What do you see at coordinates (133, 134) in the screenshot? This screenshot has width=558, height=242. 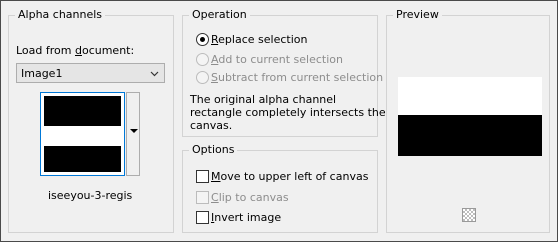 I see `thumbnail-dropdown-button` at bounding box center [133, 134].